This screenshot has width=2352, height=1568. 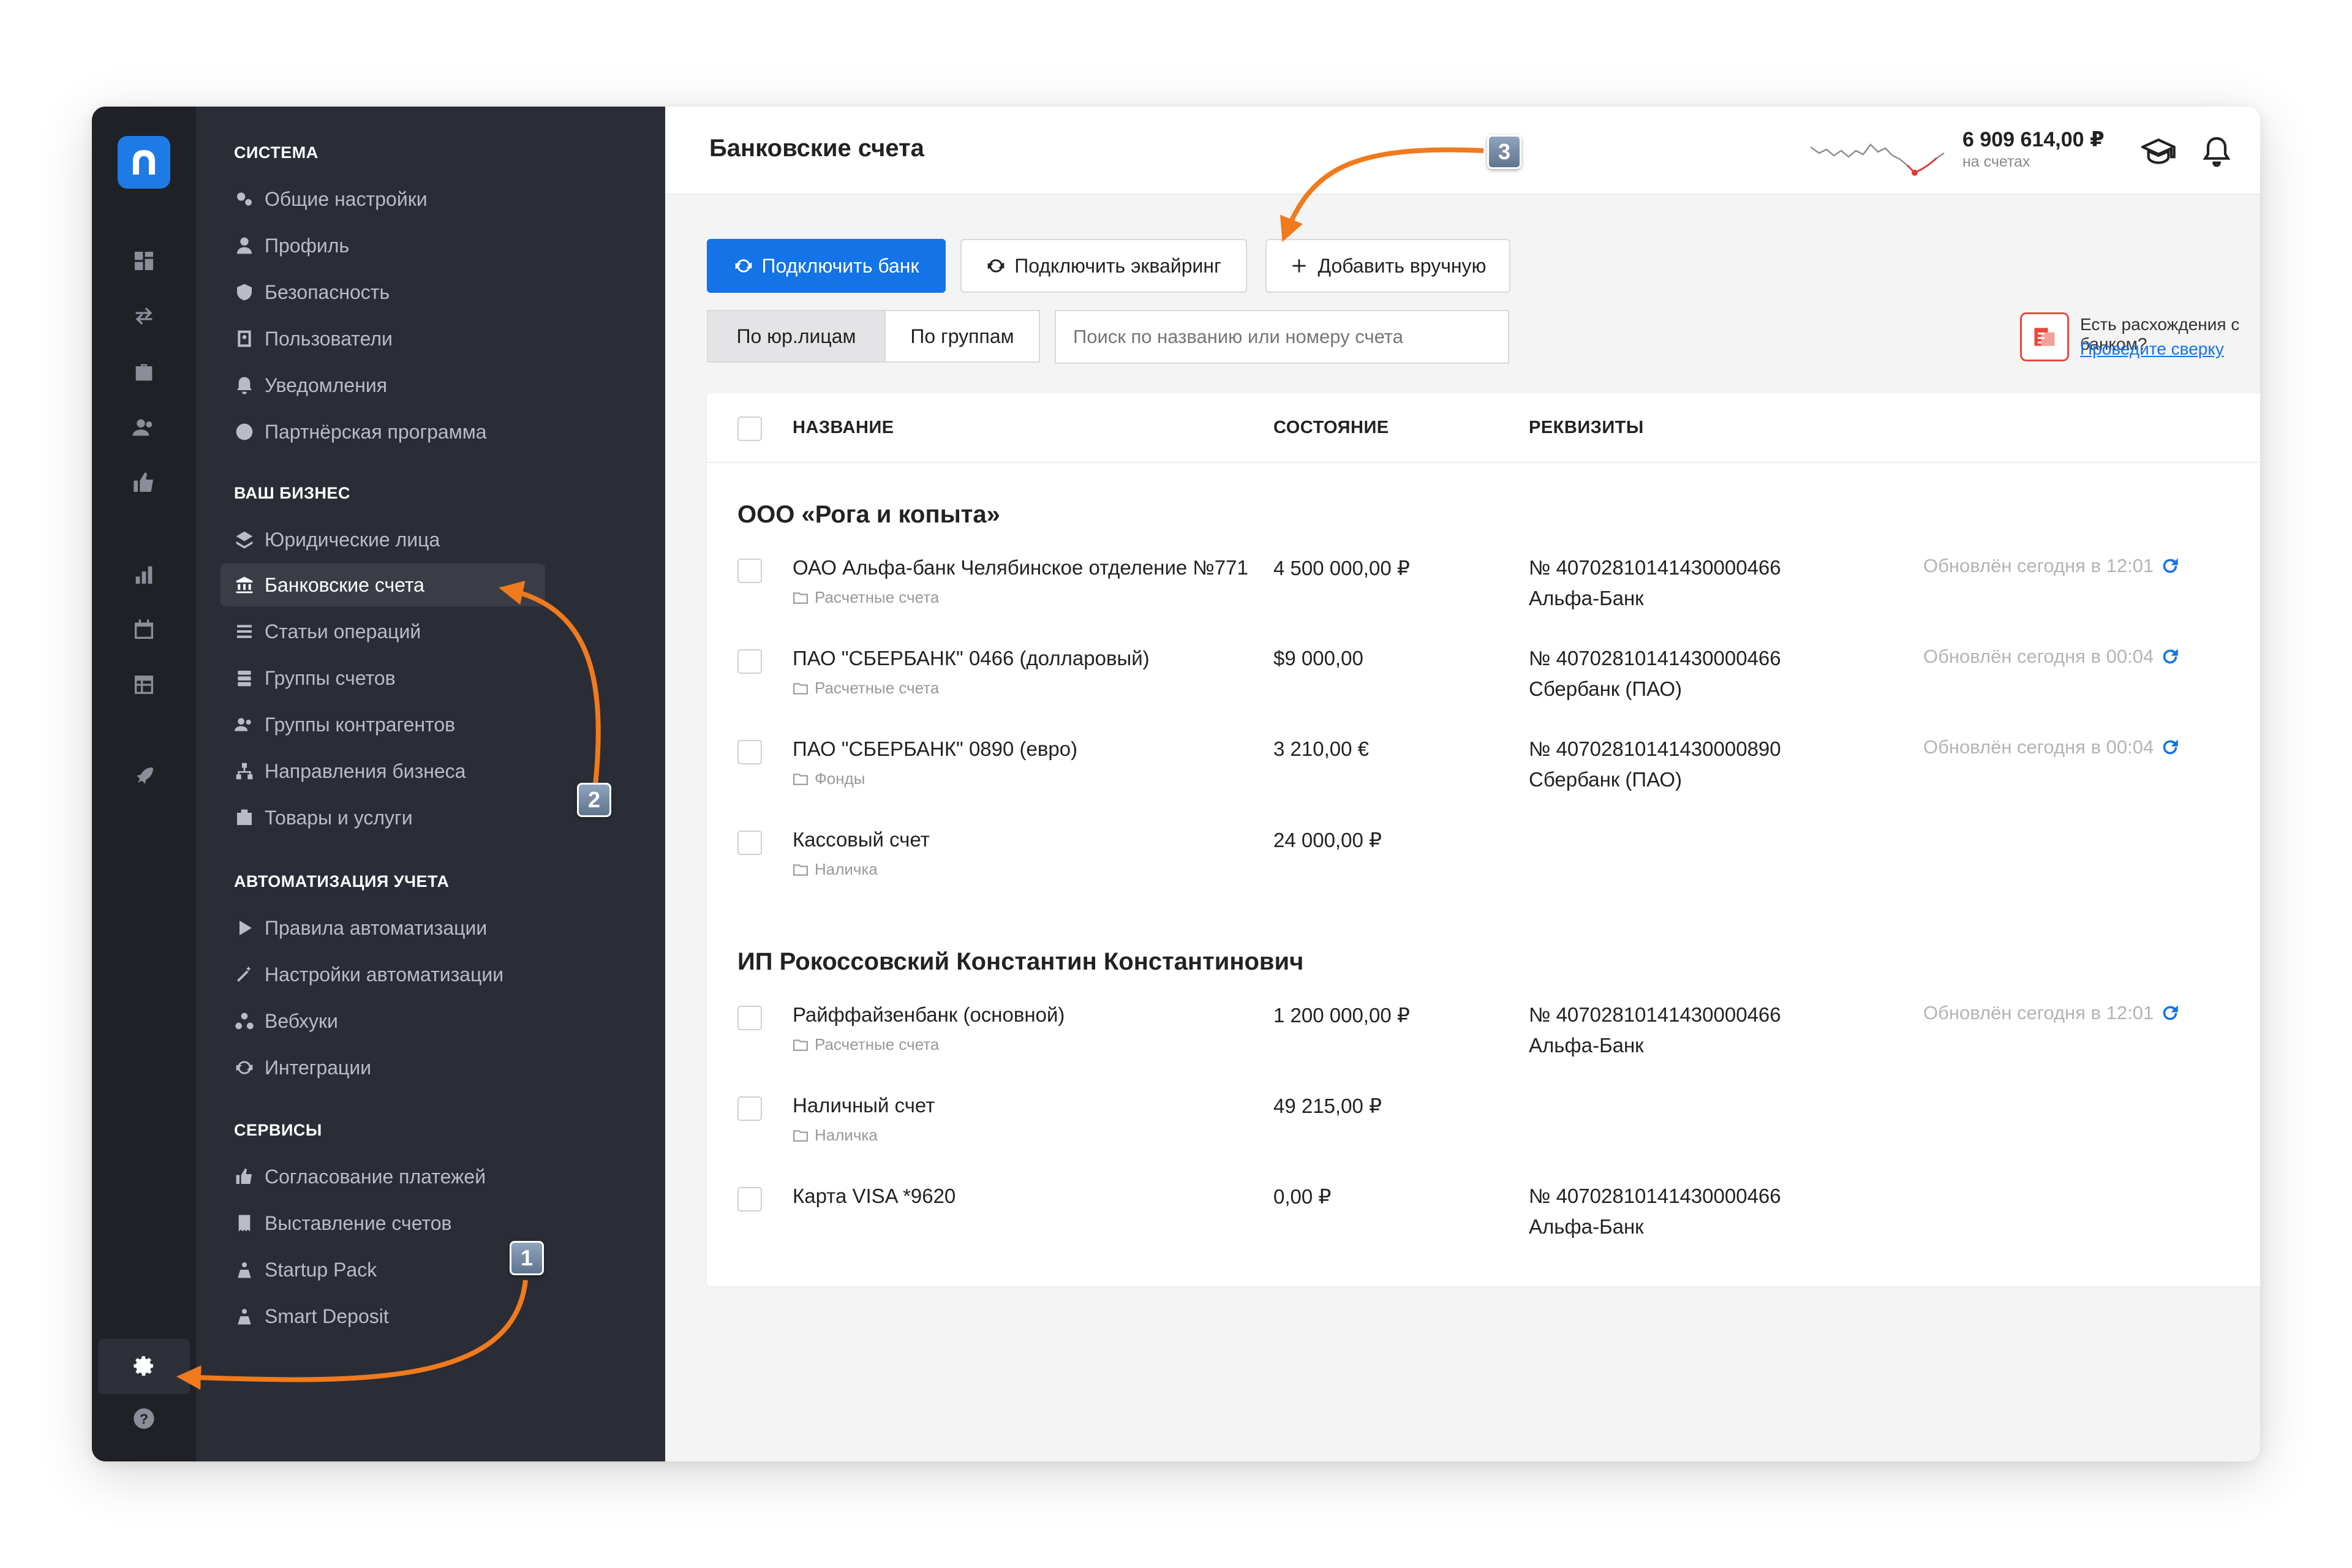 What do you see at coordinates (318, 1067) in the screenshot?
I see `nav-label: Интеграции` at bounding box center [318, 1067].